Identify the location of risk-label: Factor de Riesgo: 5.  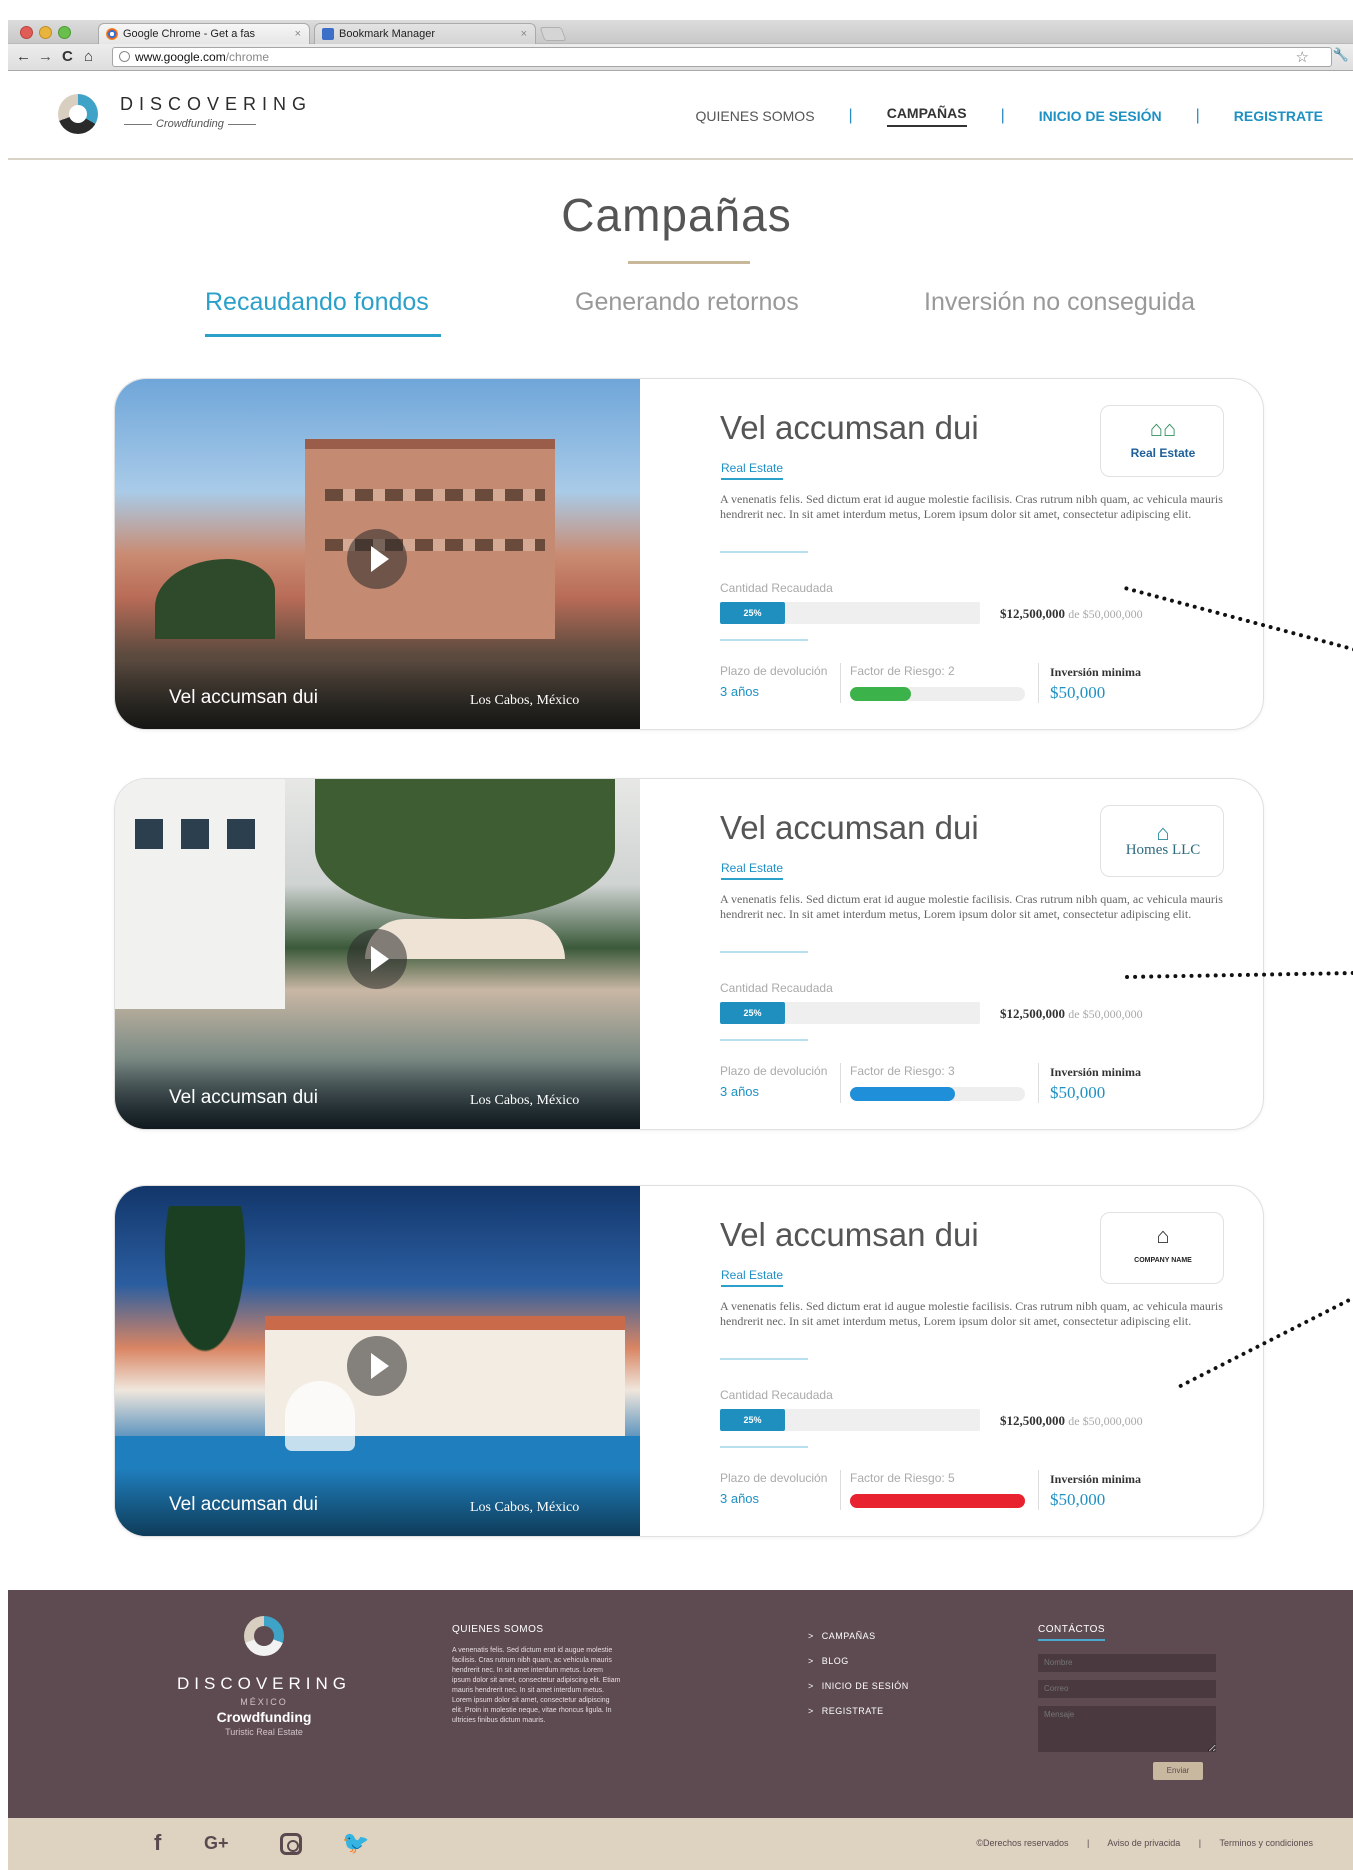
(902, 1478).